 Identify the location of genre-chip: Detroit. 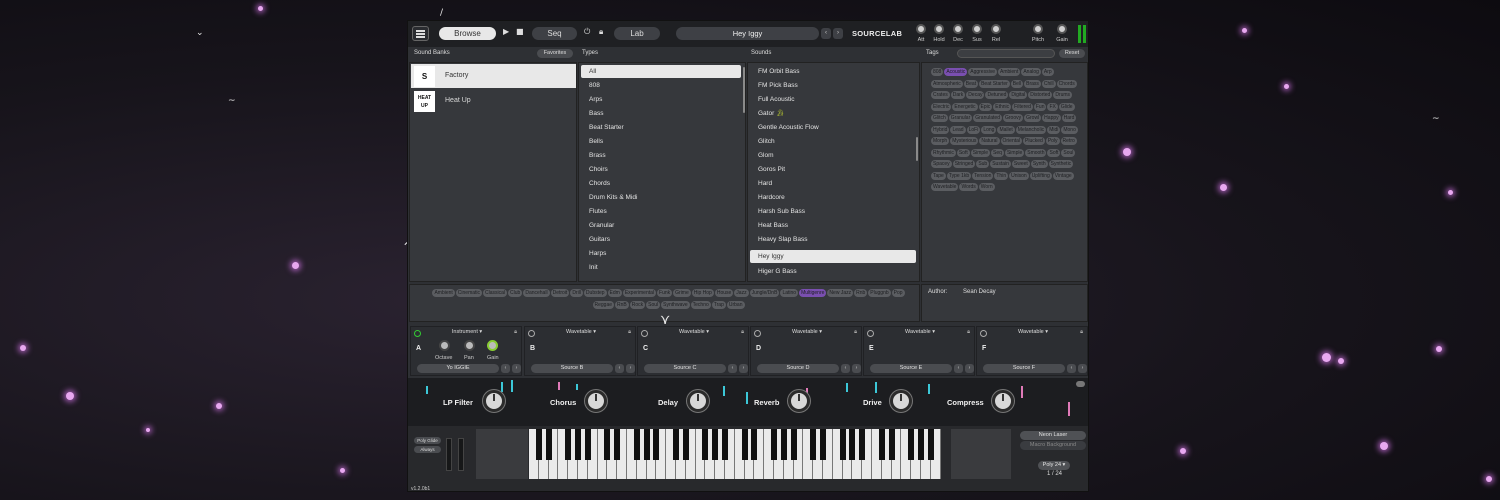
(560, 293).